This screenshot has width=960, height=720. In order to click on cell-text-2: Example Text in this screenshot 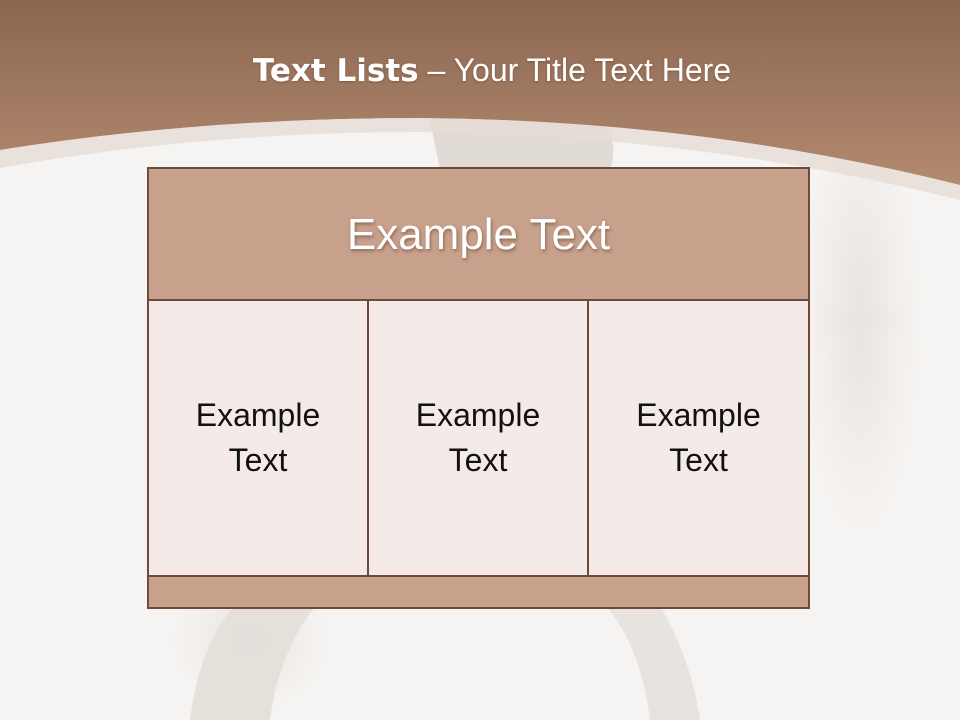, I will do `click(478, 437)`.